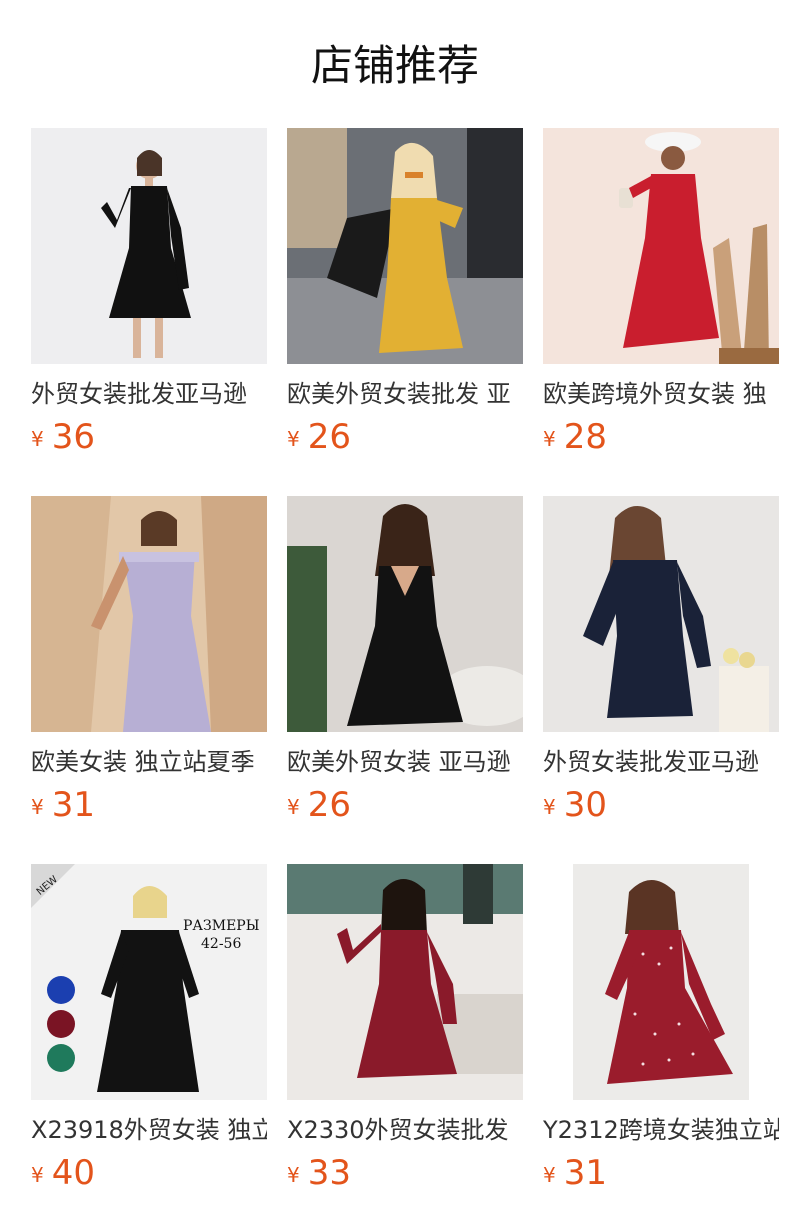 The width and height of the screenshot is (790, 1232). What do you see at coordinates (149, 1130) in the screenshot?
I see `product-name: X23918外贸女装 独立` at bounding box center [149, 1130].